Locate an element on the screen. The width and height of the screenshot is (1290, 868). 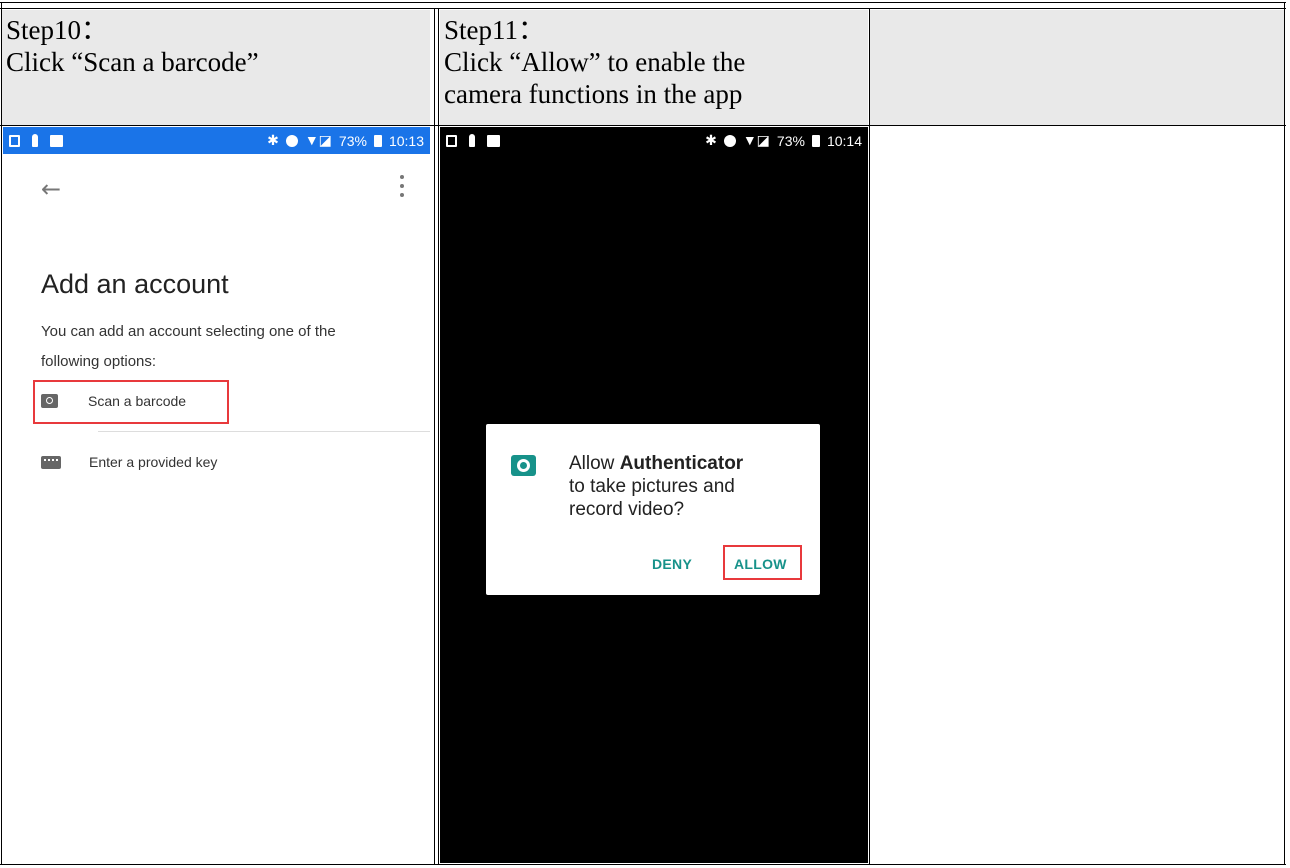
app-name: Authenticator is located at coordinates (681, 463).